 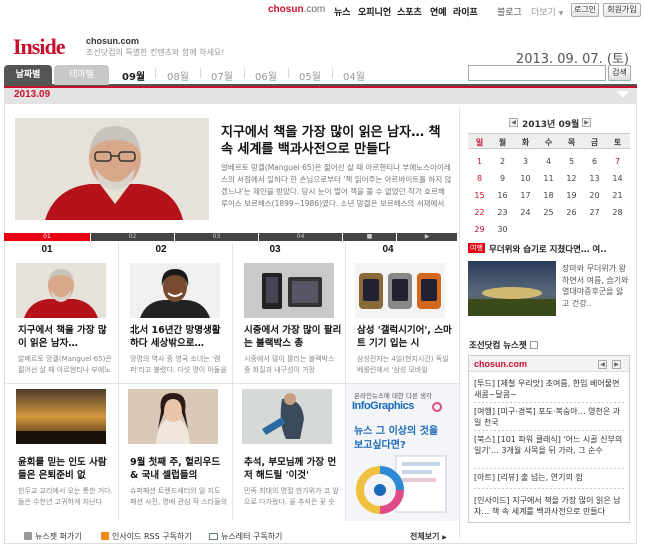 I want to click on nav-more: 더보기 ▼, so click(x=547, y=11).